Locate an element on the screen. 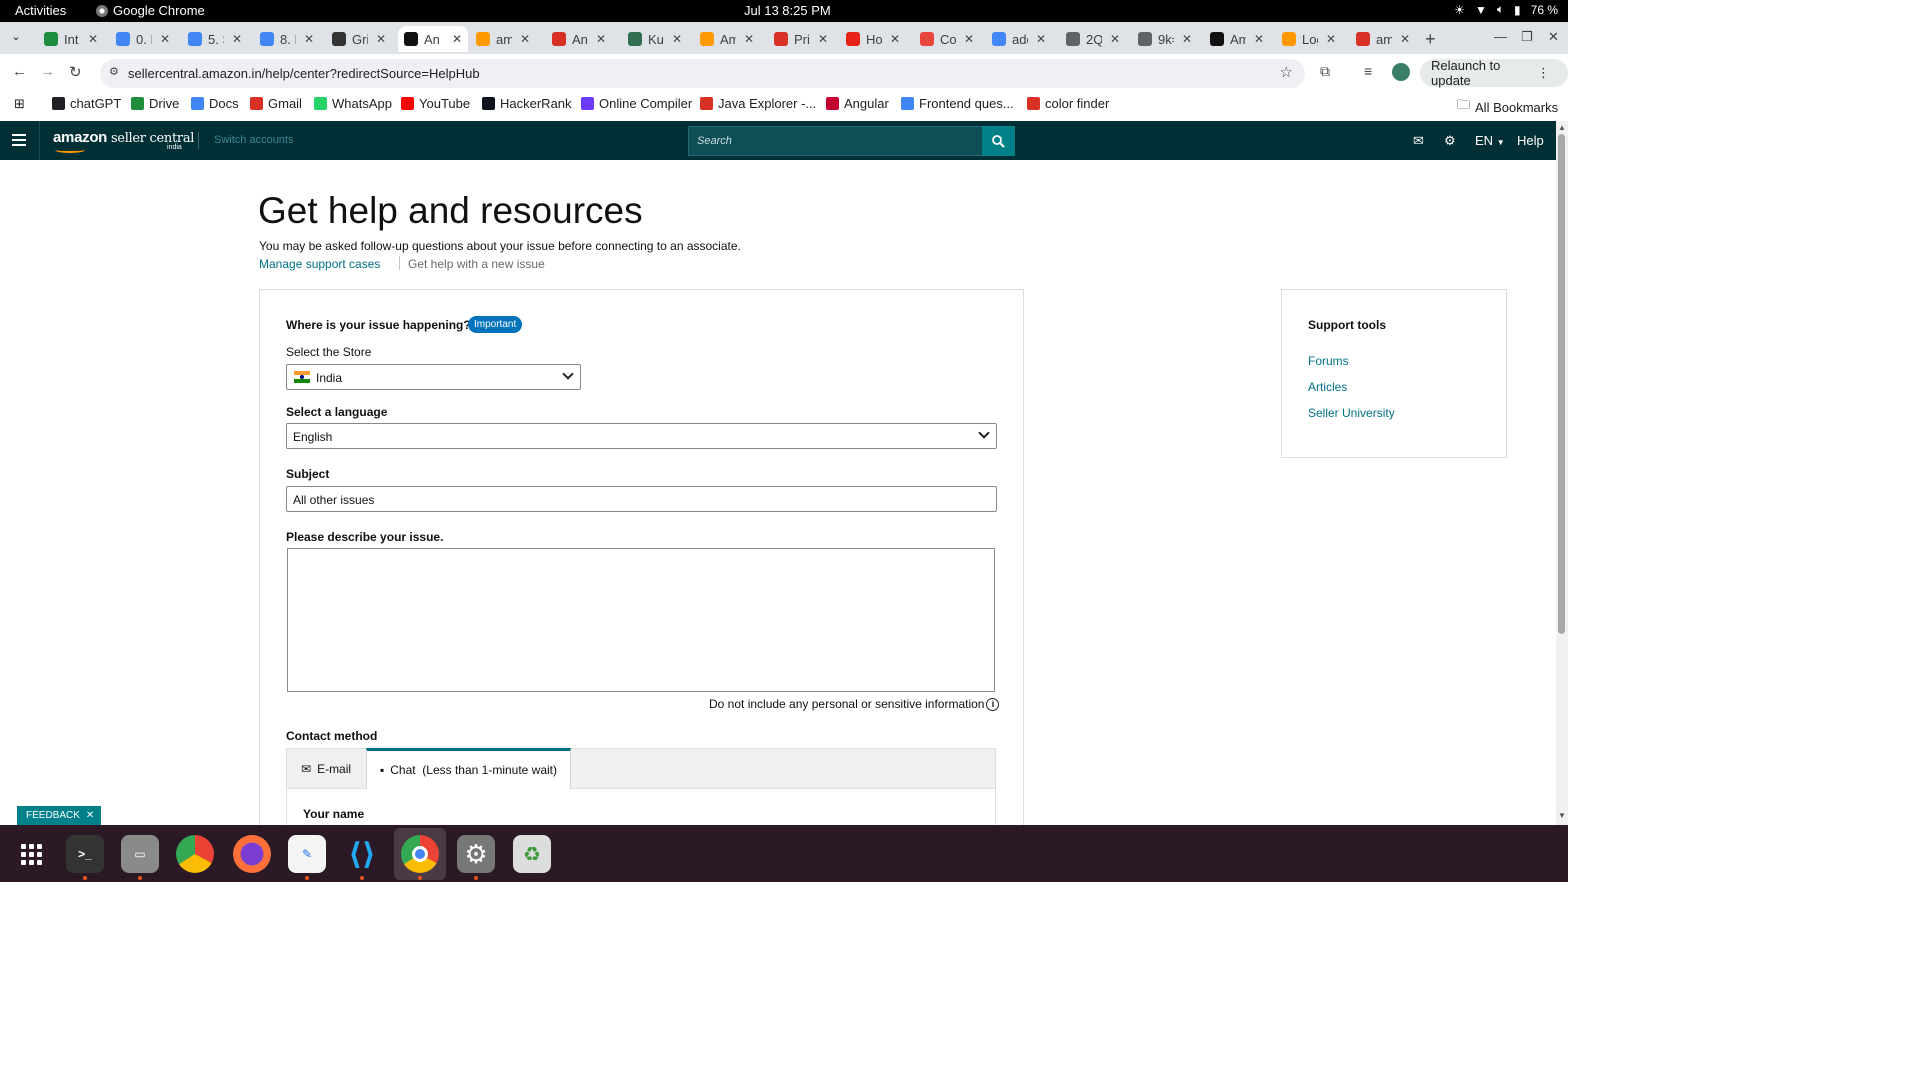  articles-link: Articles is located at coordinates (1327, 387).